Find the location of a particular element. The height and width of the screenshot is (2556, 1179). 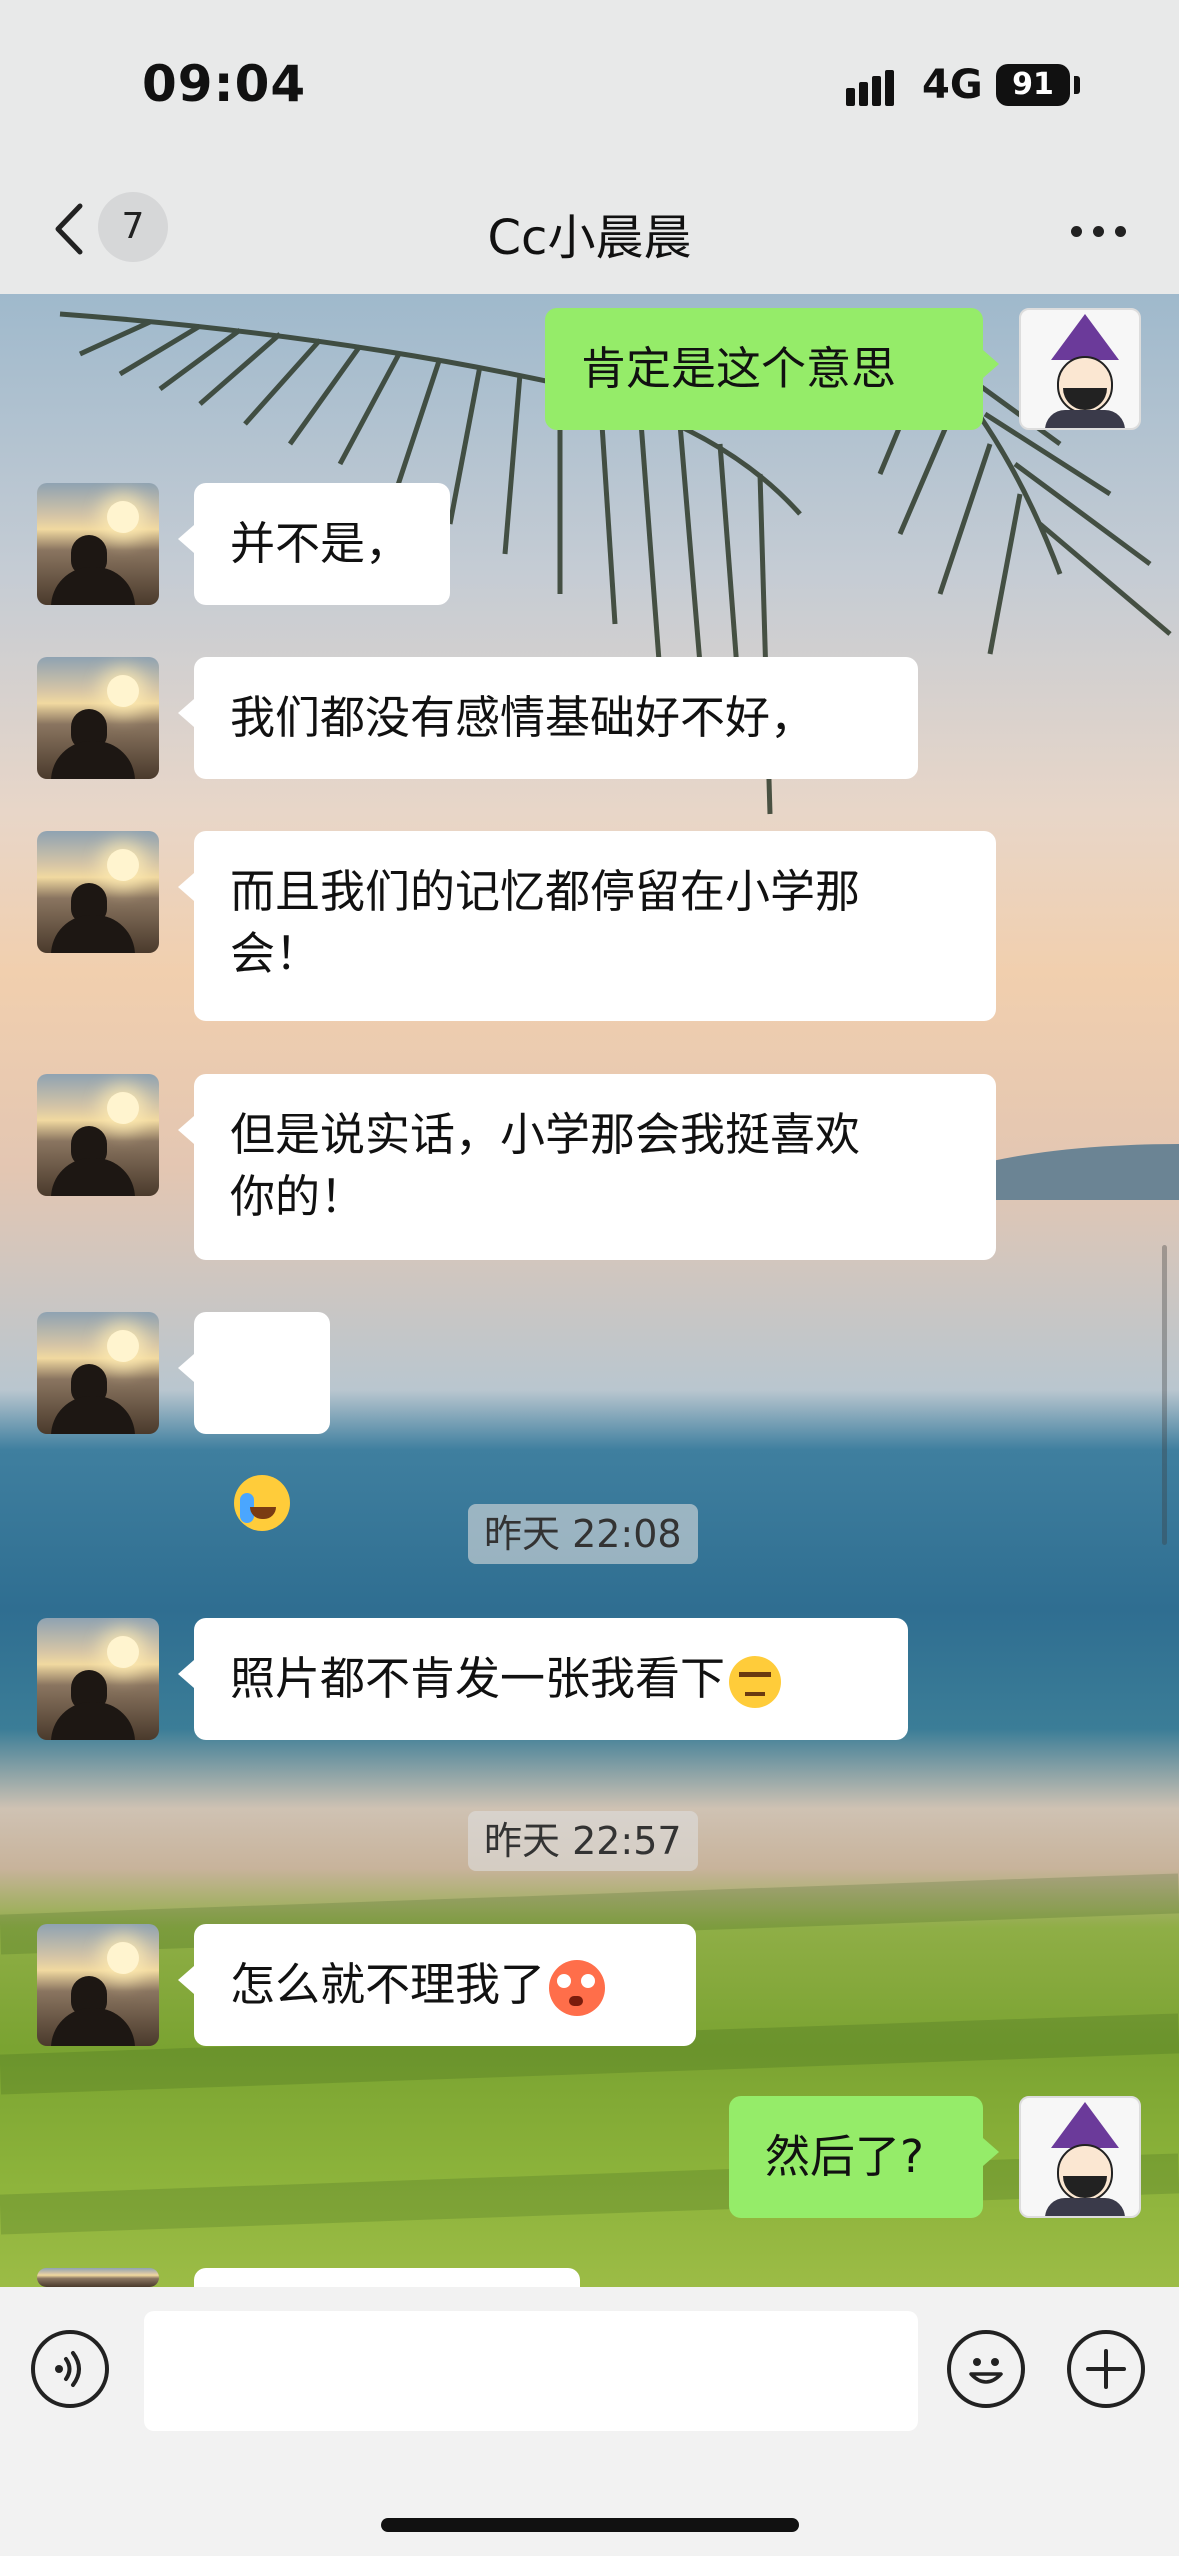

message-bubble: 然后了? is located at coordinates (864, 2157).